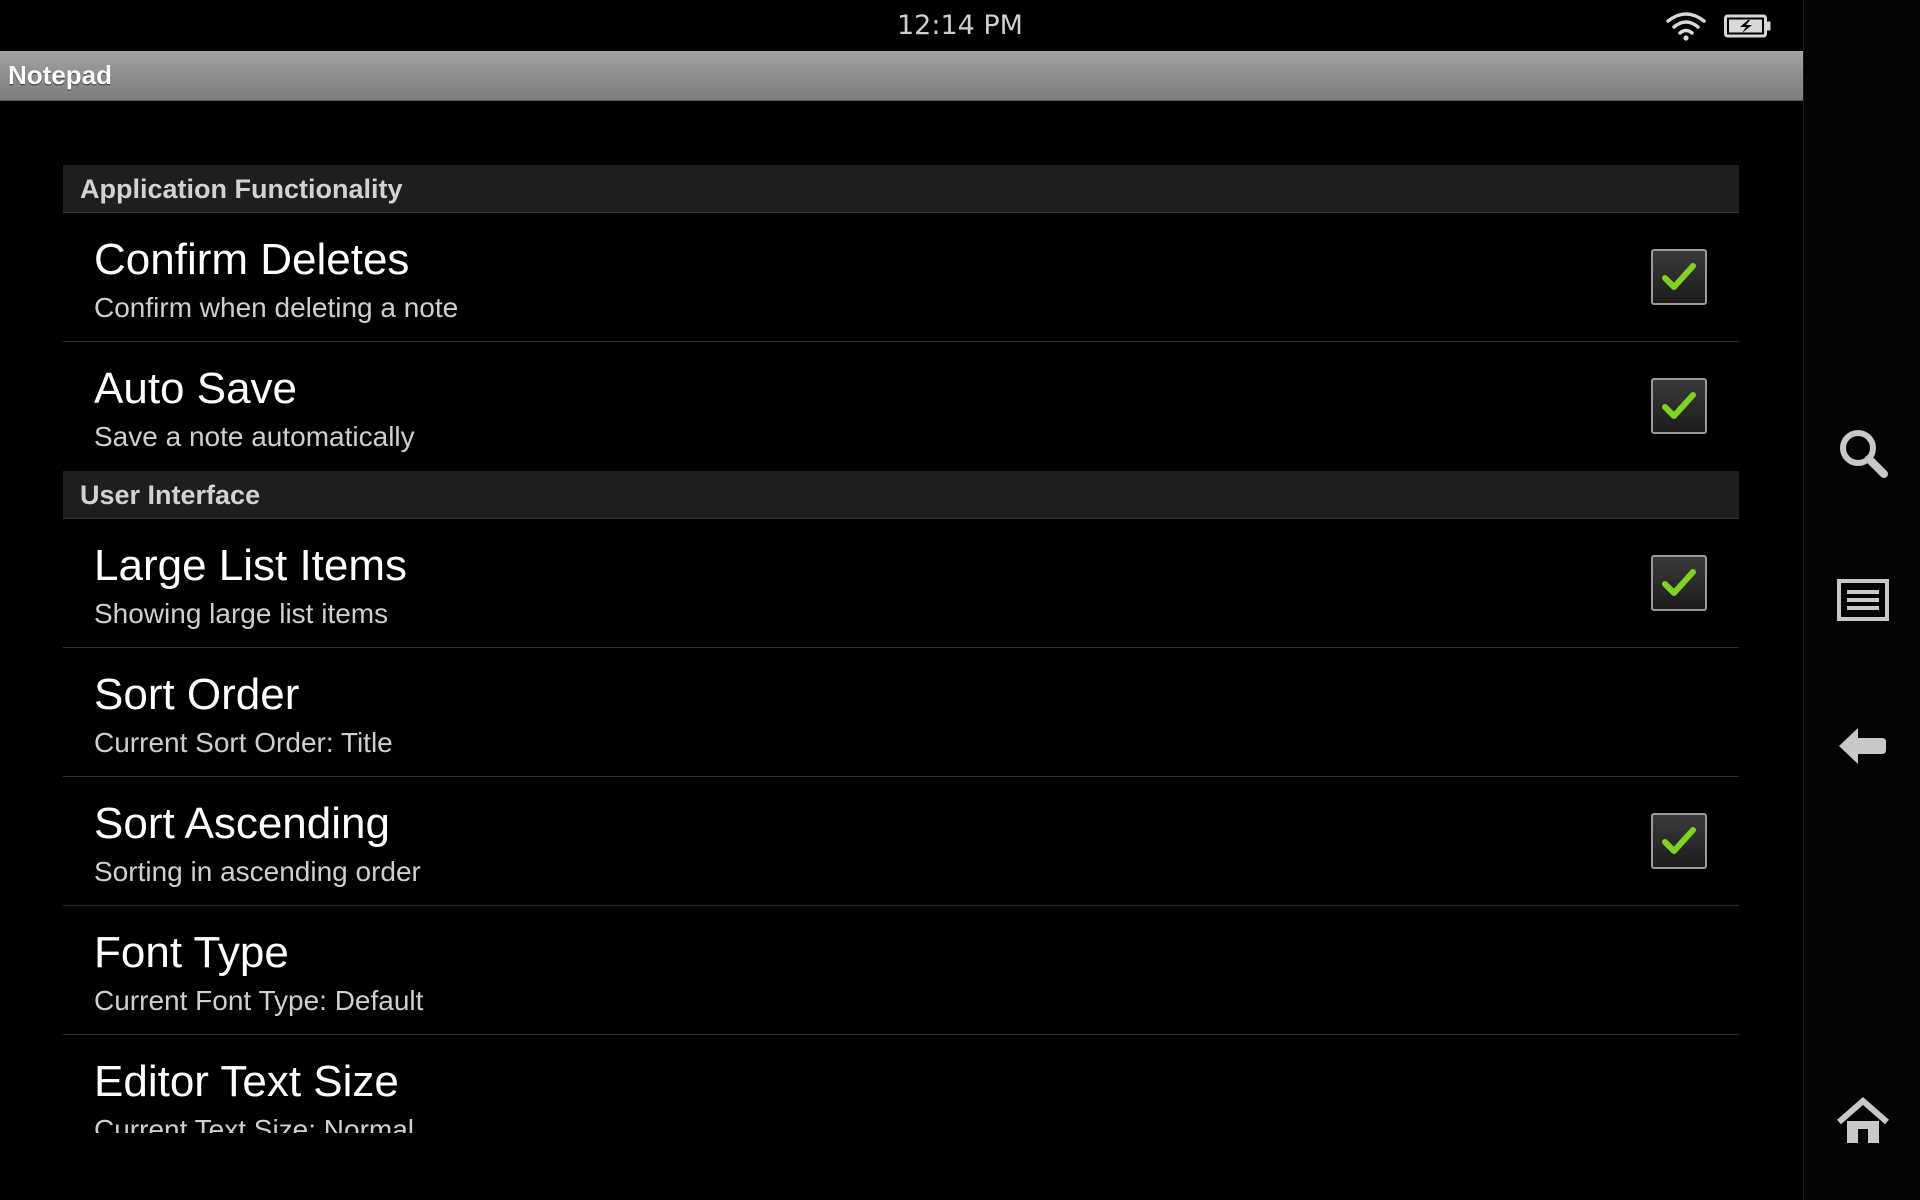 Image resolution: width=1920 pixels, height=1200 pixels. Describe the element at coordinates (960, 25) in the screenshot. I see `status-time: 12:14 PM` at that location.